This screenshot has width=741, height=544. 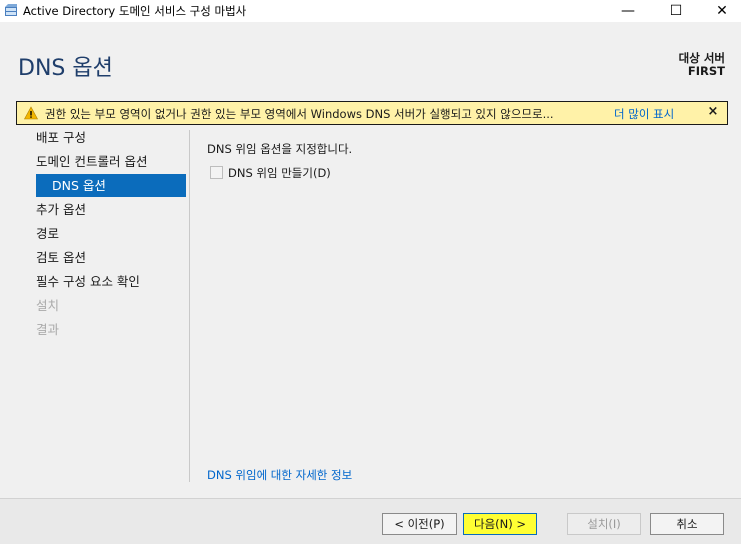 I want to click on target-server-name: FIRST, so click(x=706, y=71).